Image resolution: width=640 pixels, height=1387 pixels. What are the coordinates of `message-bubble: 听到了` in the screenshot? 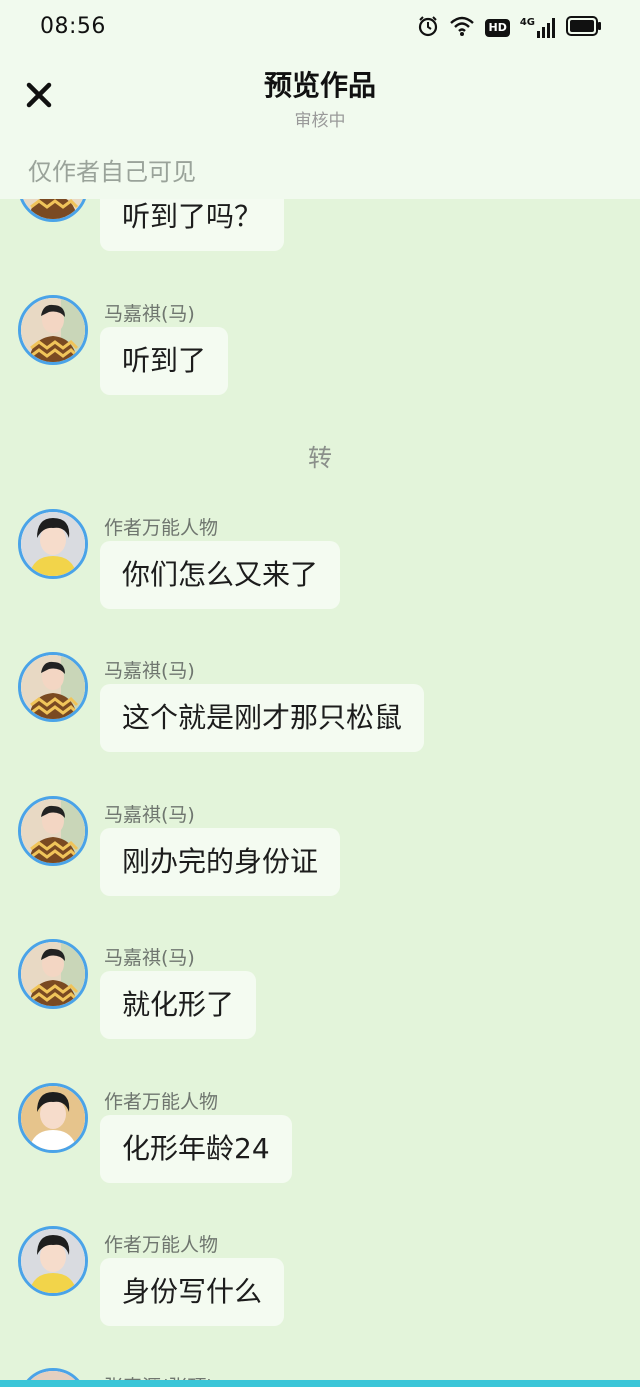 It's located at (164, 361).